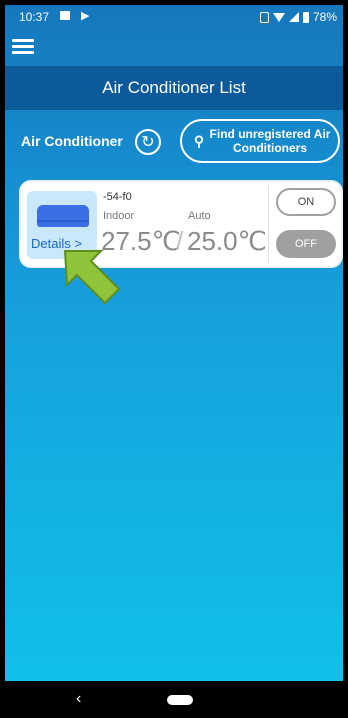 The image size is (348, 718). I want to click on indoor-label: Indoor, so click(119, 216).